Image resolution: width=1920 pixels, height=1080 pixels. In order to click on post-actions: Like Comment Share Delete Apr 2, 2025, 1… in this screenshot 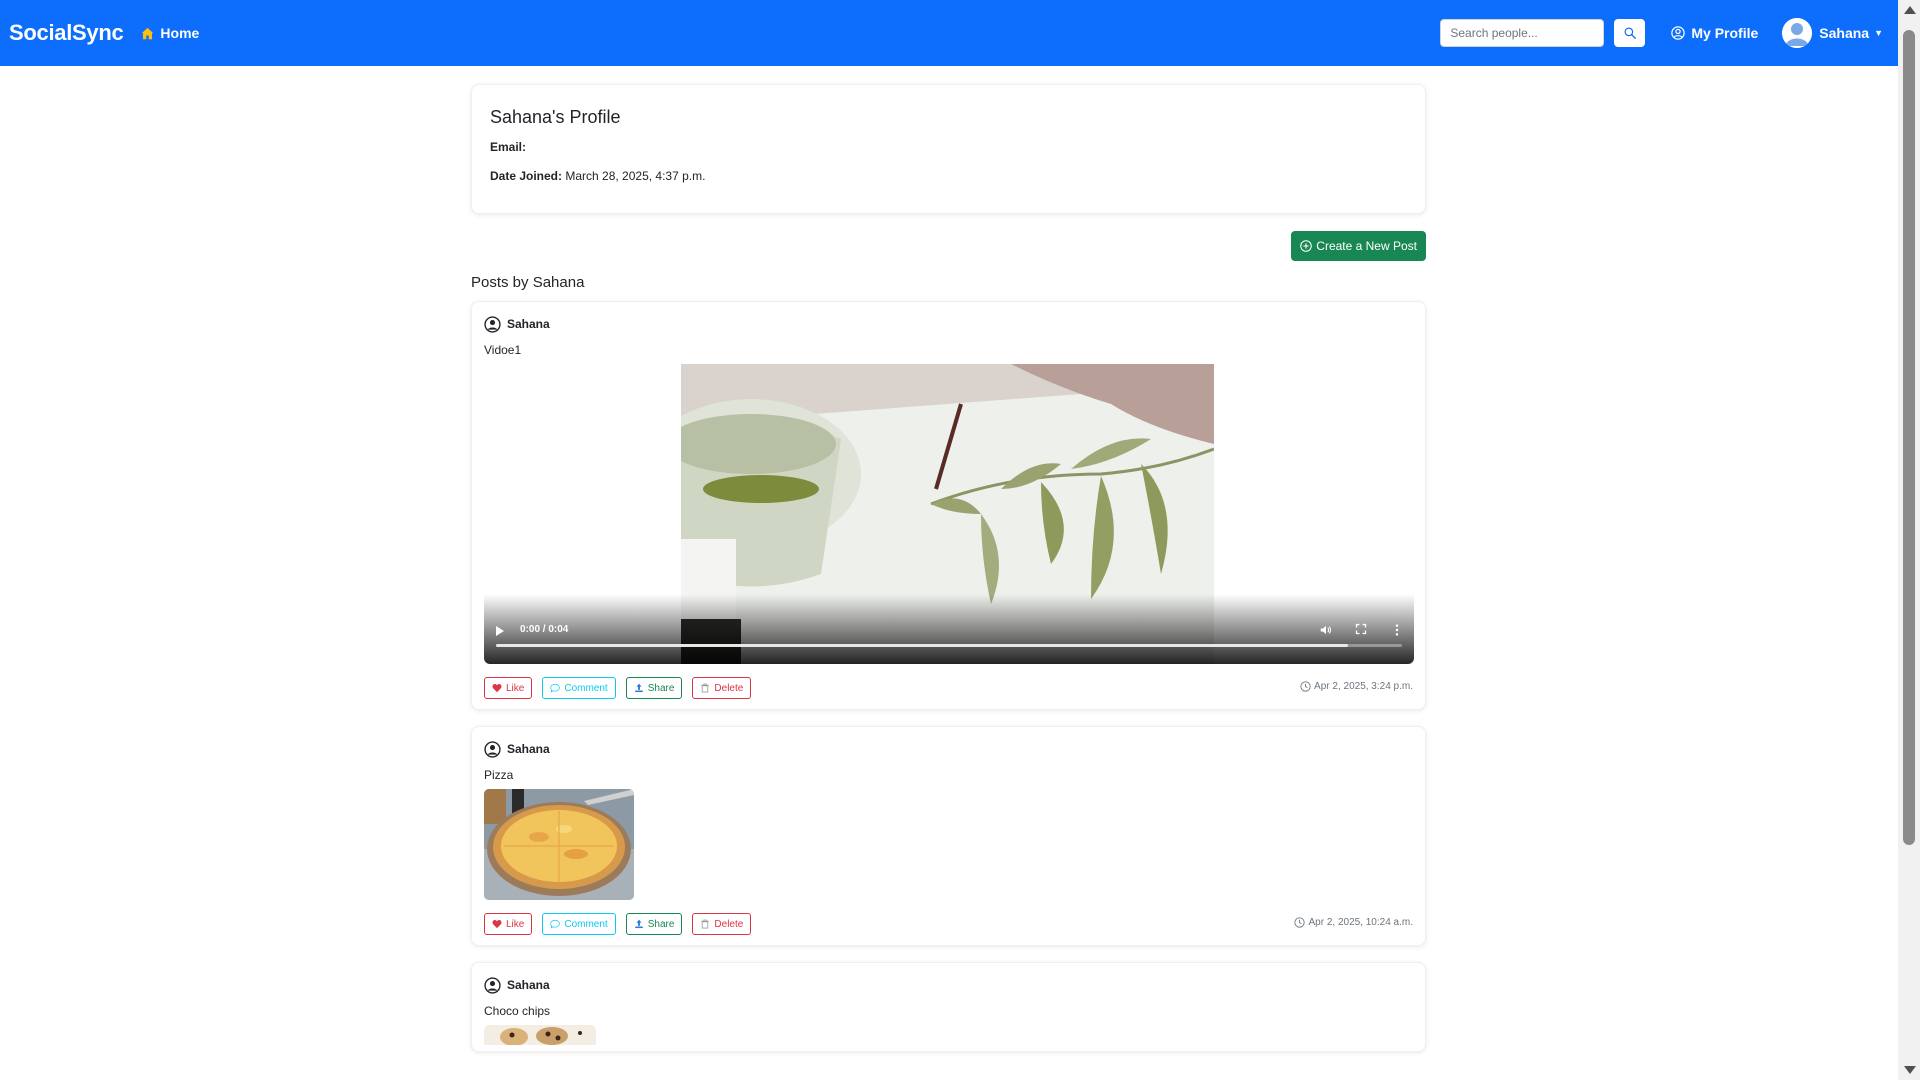, I will do `click(948, 924)`.